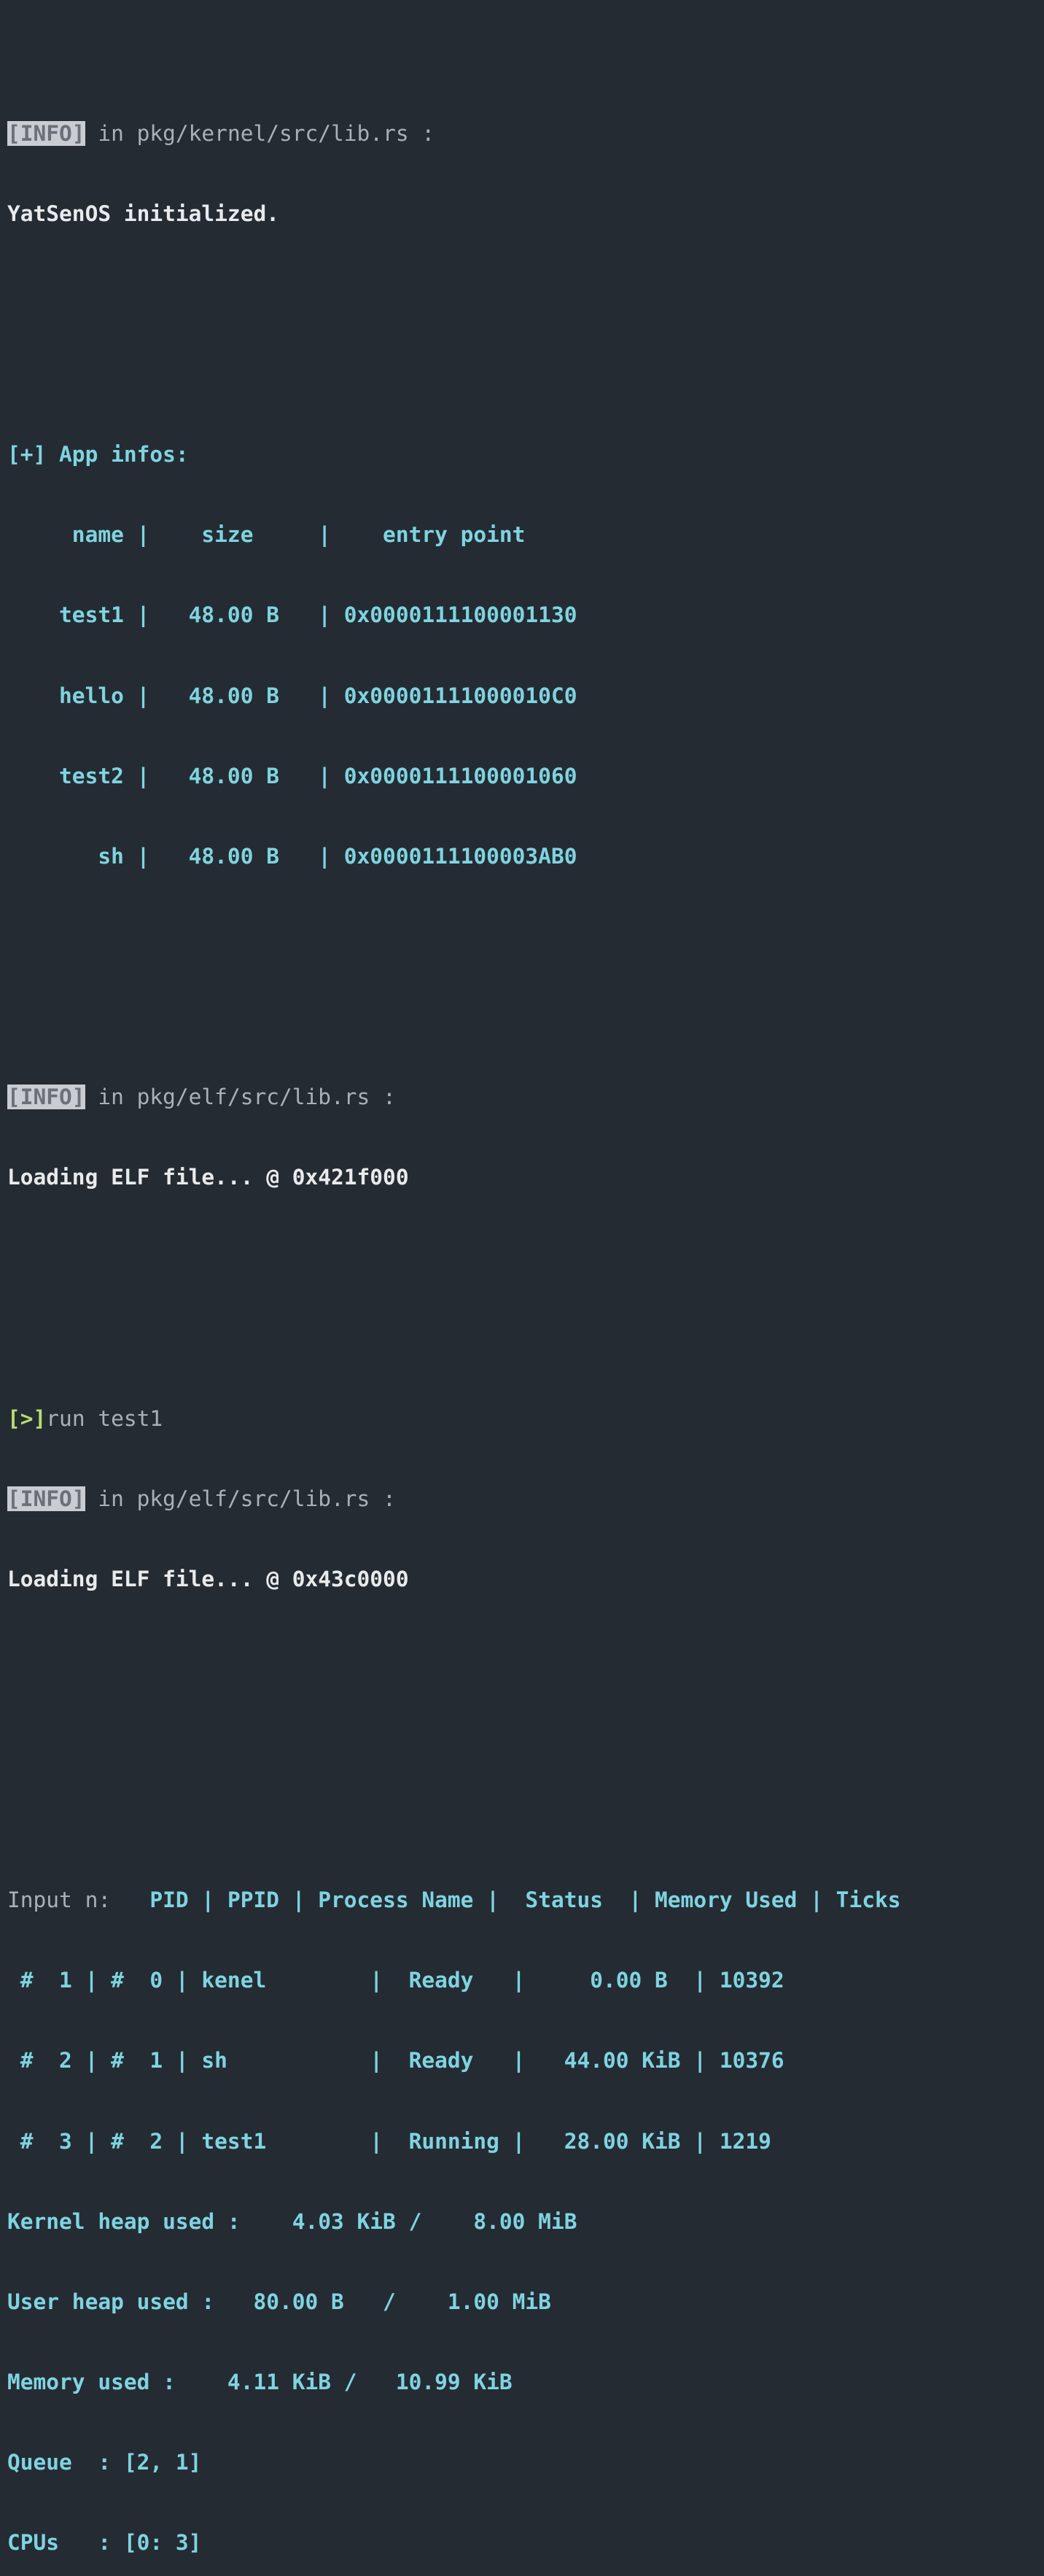 The image size is (1044, 2576). I want to click on app-table-header-text: name | size | entry point, so click(266, 535).